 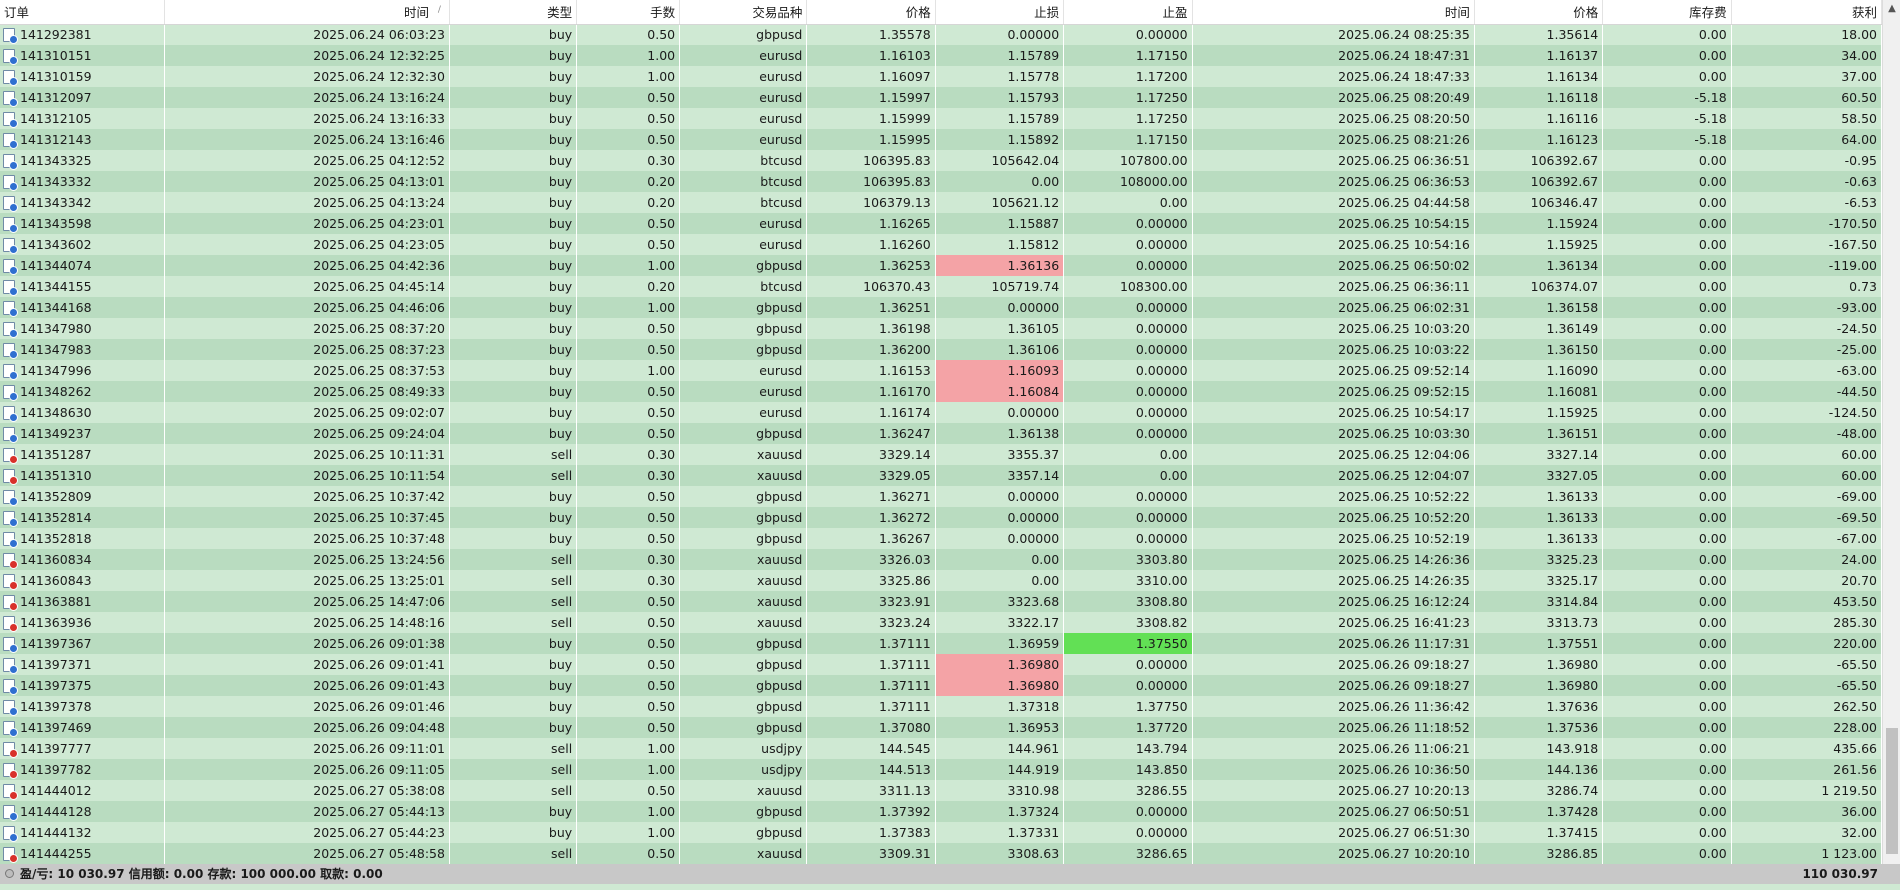 I want to click on symbol-cell: eurusd, so click(x=743, y=391).